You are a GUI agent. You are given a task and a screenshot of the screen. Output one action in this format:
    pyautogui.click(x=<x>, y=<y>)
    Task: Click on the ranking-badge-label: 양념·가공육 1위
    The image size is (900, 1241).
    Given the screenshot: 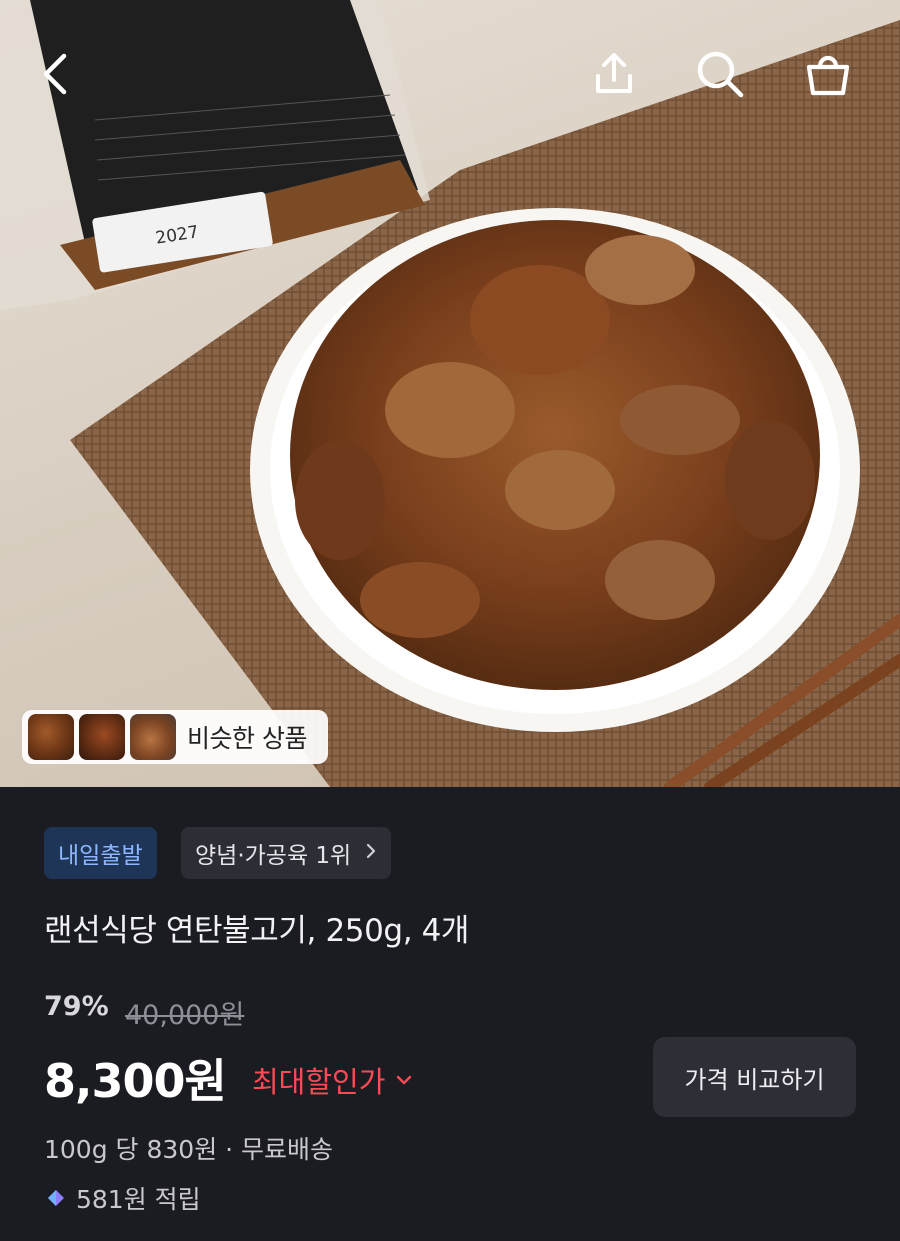 What is the action you would take?
    pyautogui.click(x=273, y=856)
    